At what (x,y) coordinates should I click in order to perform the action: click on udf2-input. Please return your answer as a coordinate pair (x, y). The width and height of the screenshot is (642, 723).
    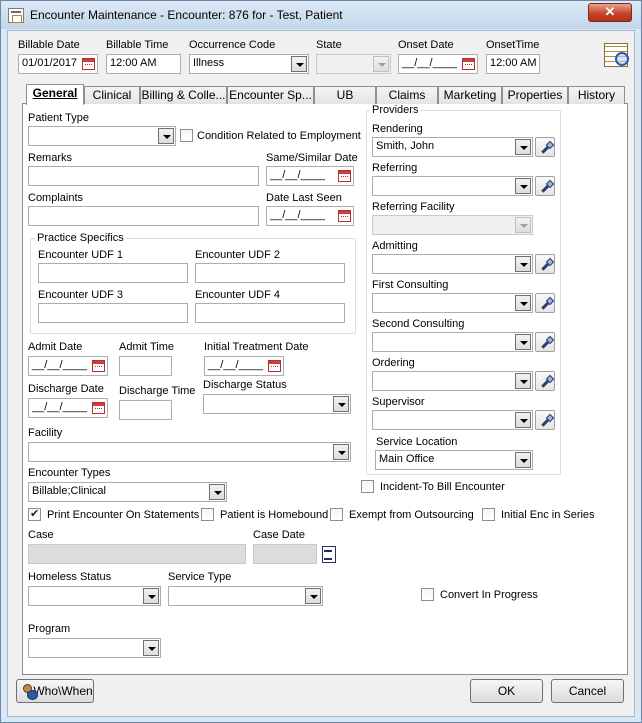
    Looking at the image, I should click on (270, 273).